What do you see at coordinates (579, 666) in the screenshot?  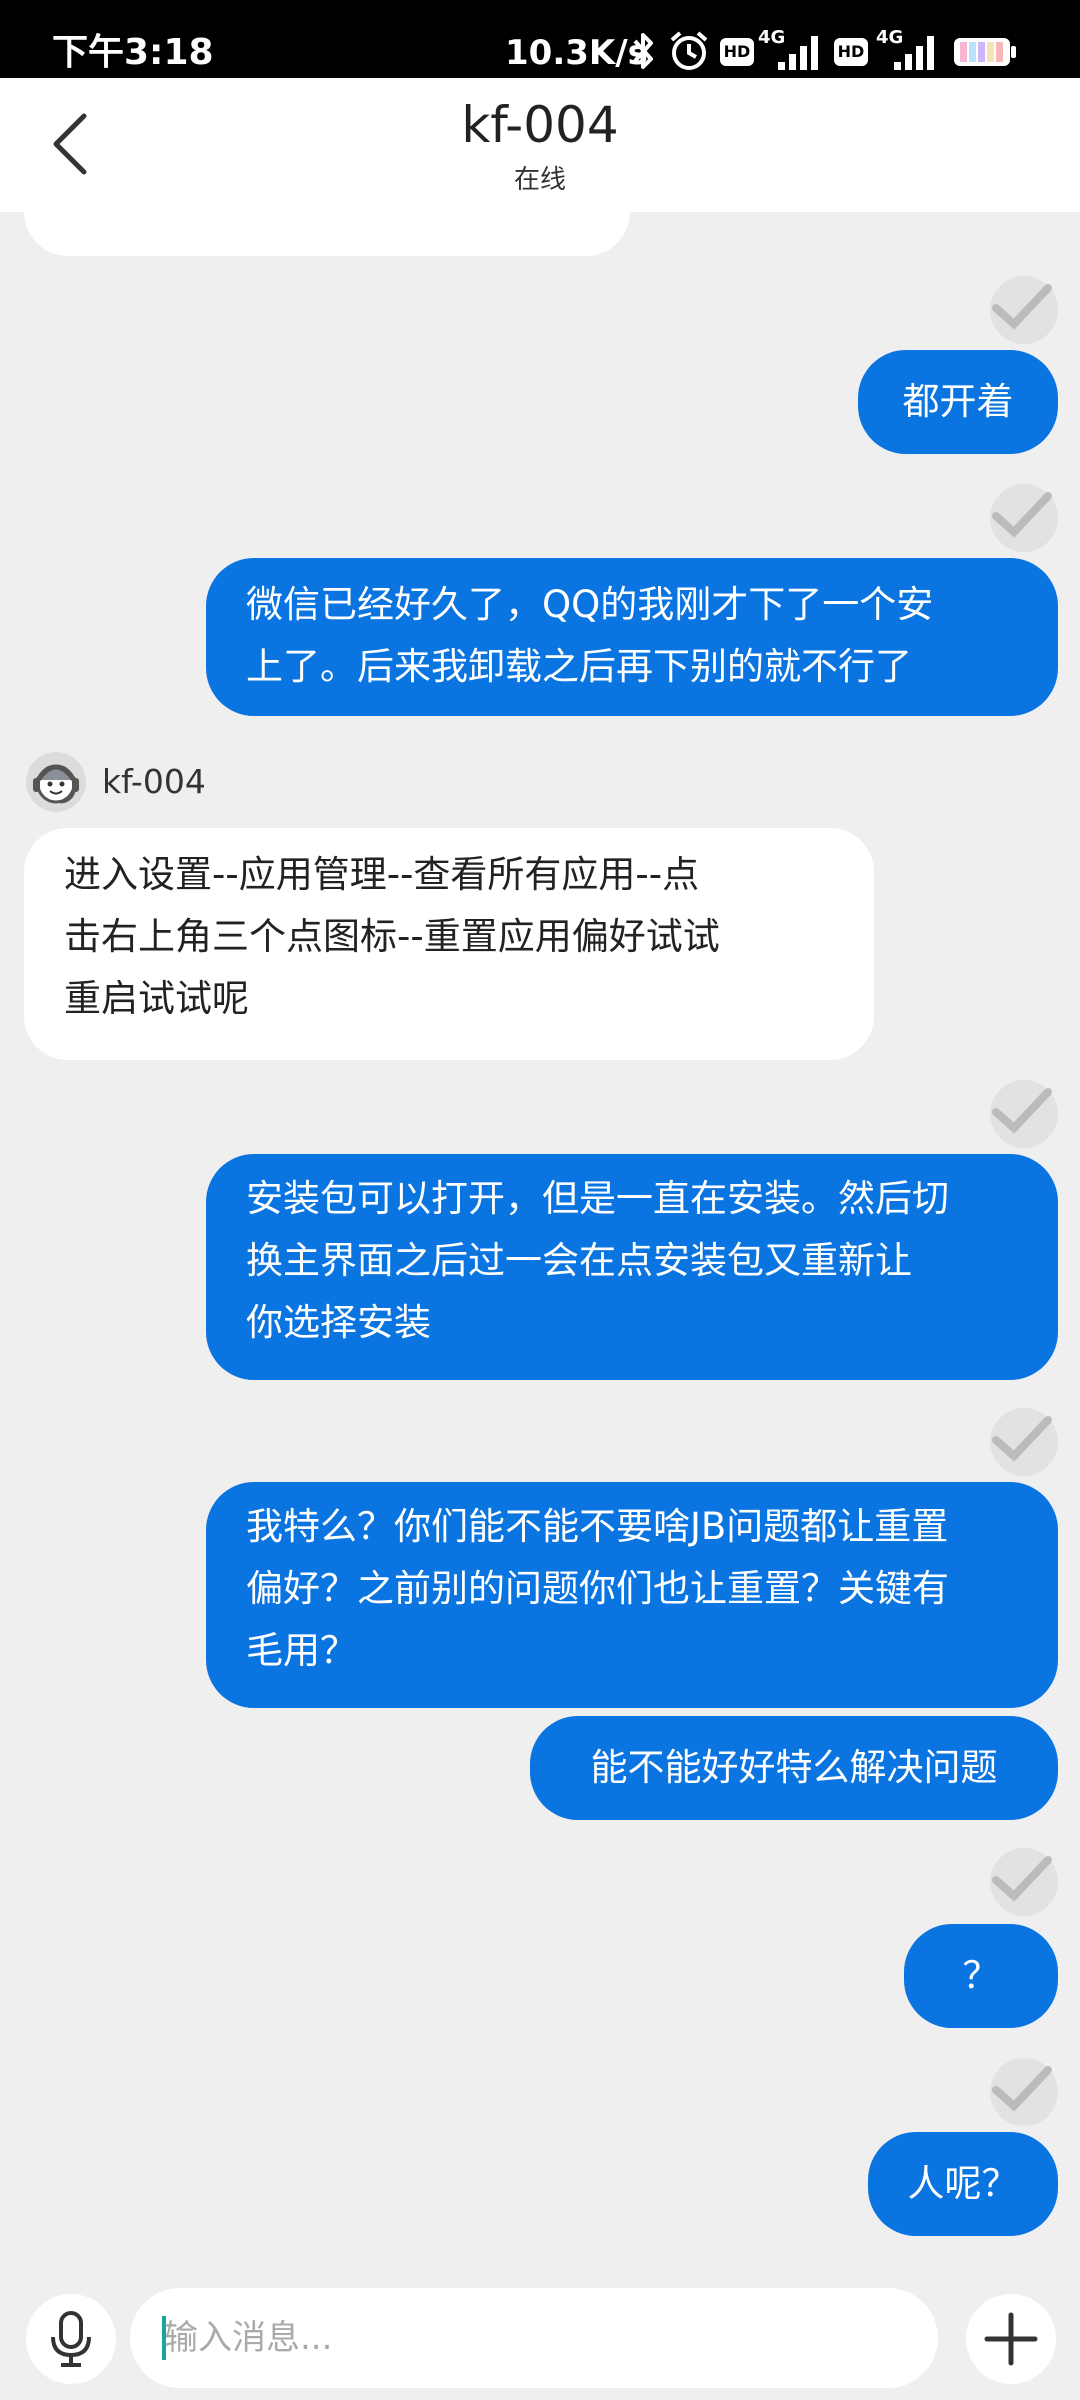 I see `message-line: 上了。后来我卸载之后再下别的就不行了` at bounding box center [579, 666].